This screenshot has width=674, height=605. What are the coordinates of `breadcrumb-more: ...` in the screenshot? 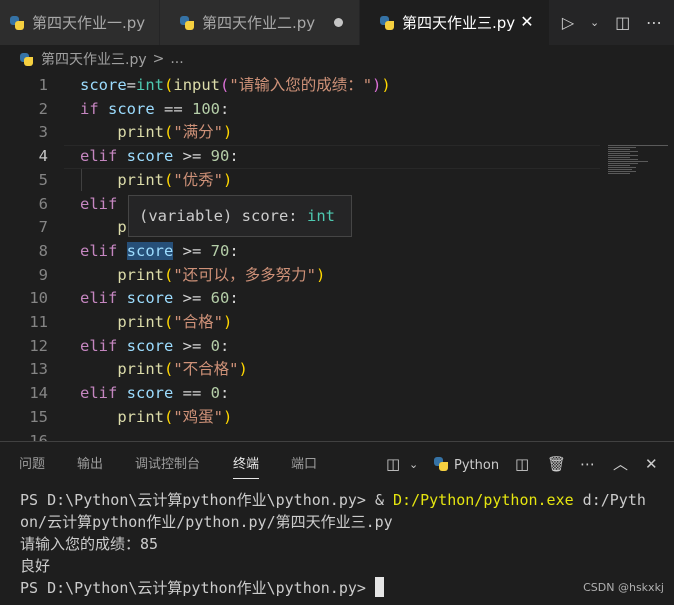 It's located at (176, 59).